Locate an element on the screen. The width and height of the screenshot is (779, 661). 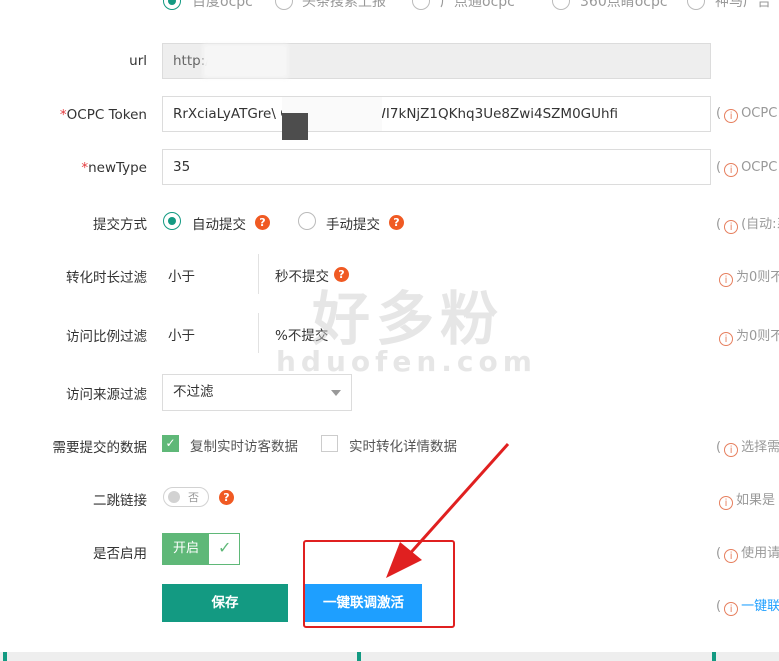
source-filter-label: 访问来源过滤 is located at coordinates (106, 395).